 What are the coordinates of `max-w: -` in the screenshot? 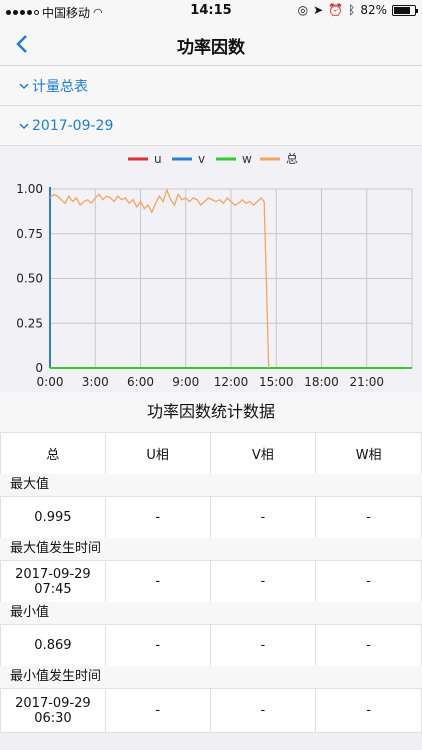 It's located at (368, 517).